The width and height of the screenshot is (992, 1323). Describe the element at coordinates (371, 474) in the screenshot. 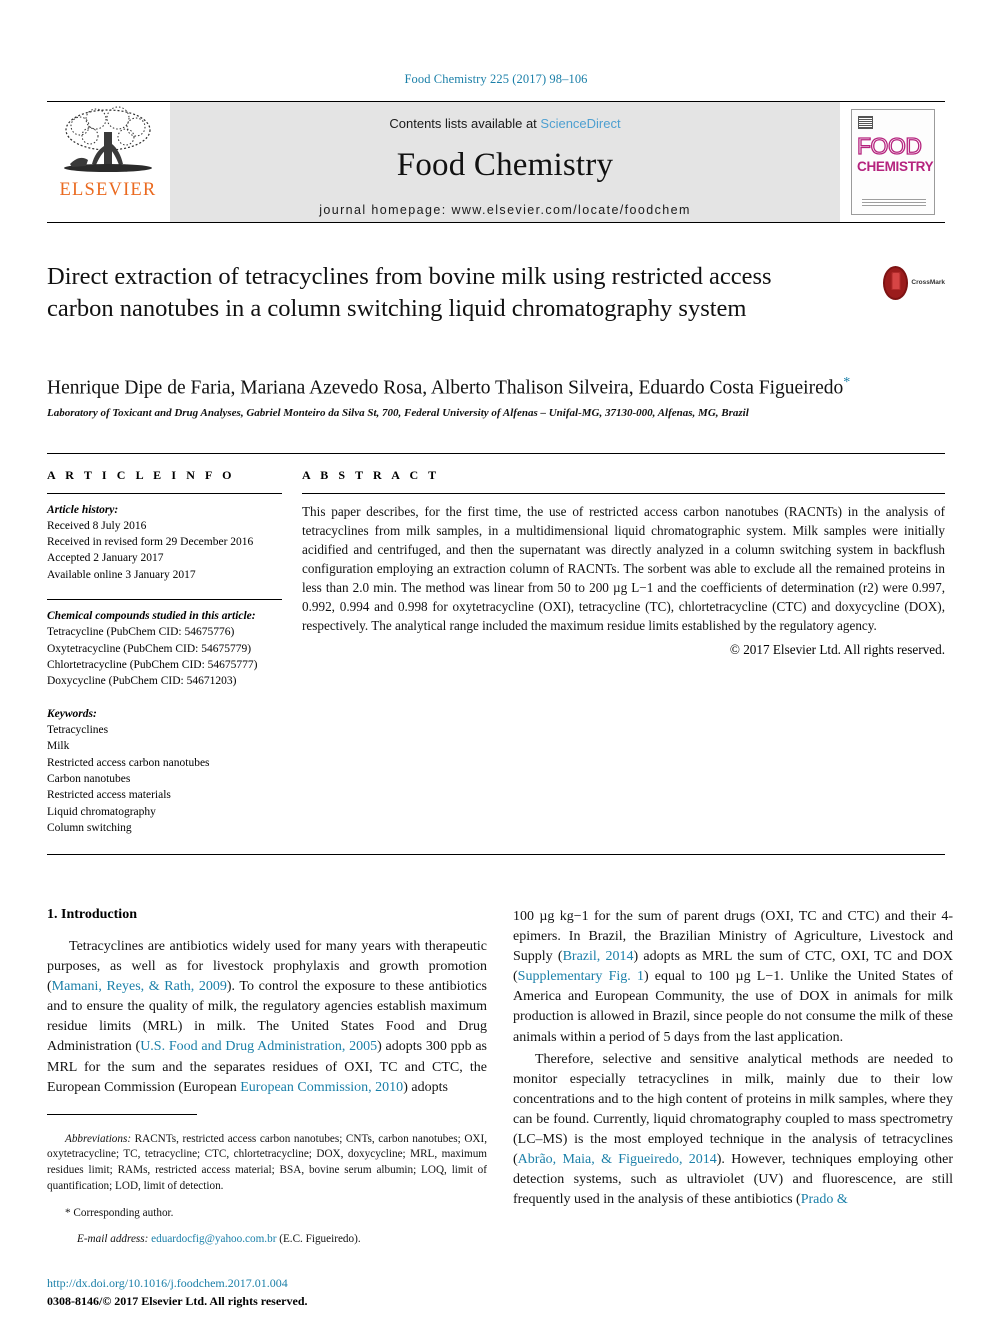

I see `abstract-heading: A B S T R A C T` at that location.